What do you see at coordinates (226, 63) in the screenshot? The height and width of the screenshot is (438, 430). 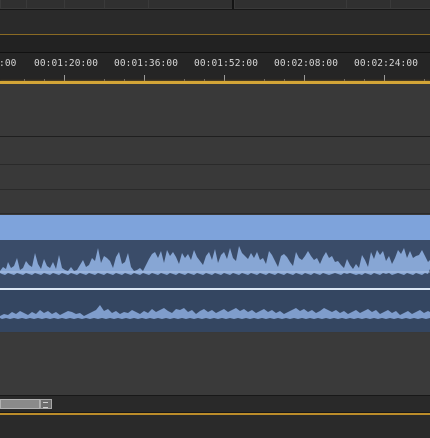 I see `time-label-3: 00:01:52:00` at bounding box center [226, 63].